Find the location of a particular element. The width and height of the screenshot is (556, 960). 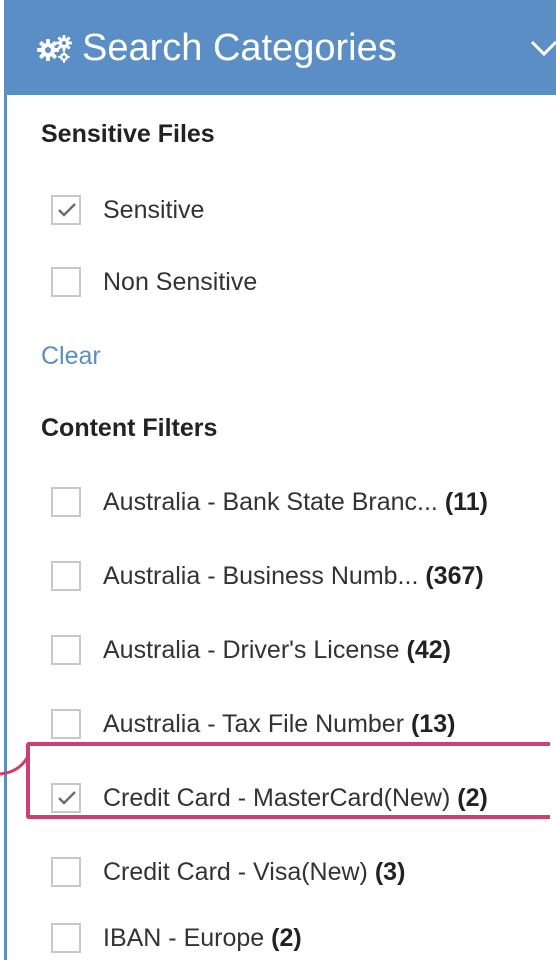

filter-count: (3) is located at coordinates (390, 872).